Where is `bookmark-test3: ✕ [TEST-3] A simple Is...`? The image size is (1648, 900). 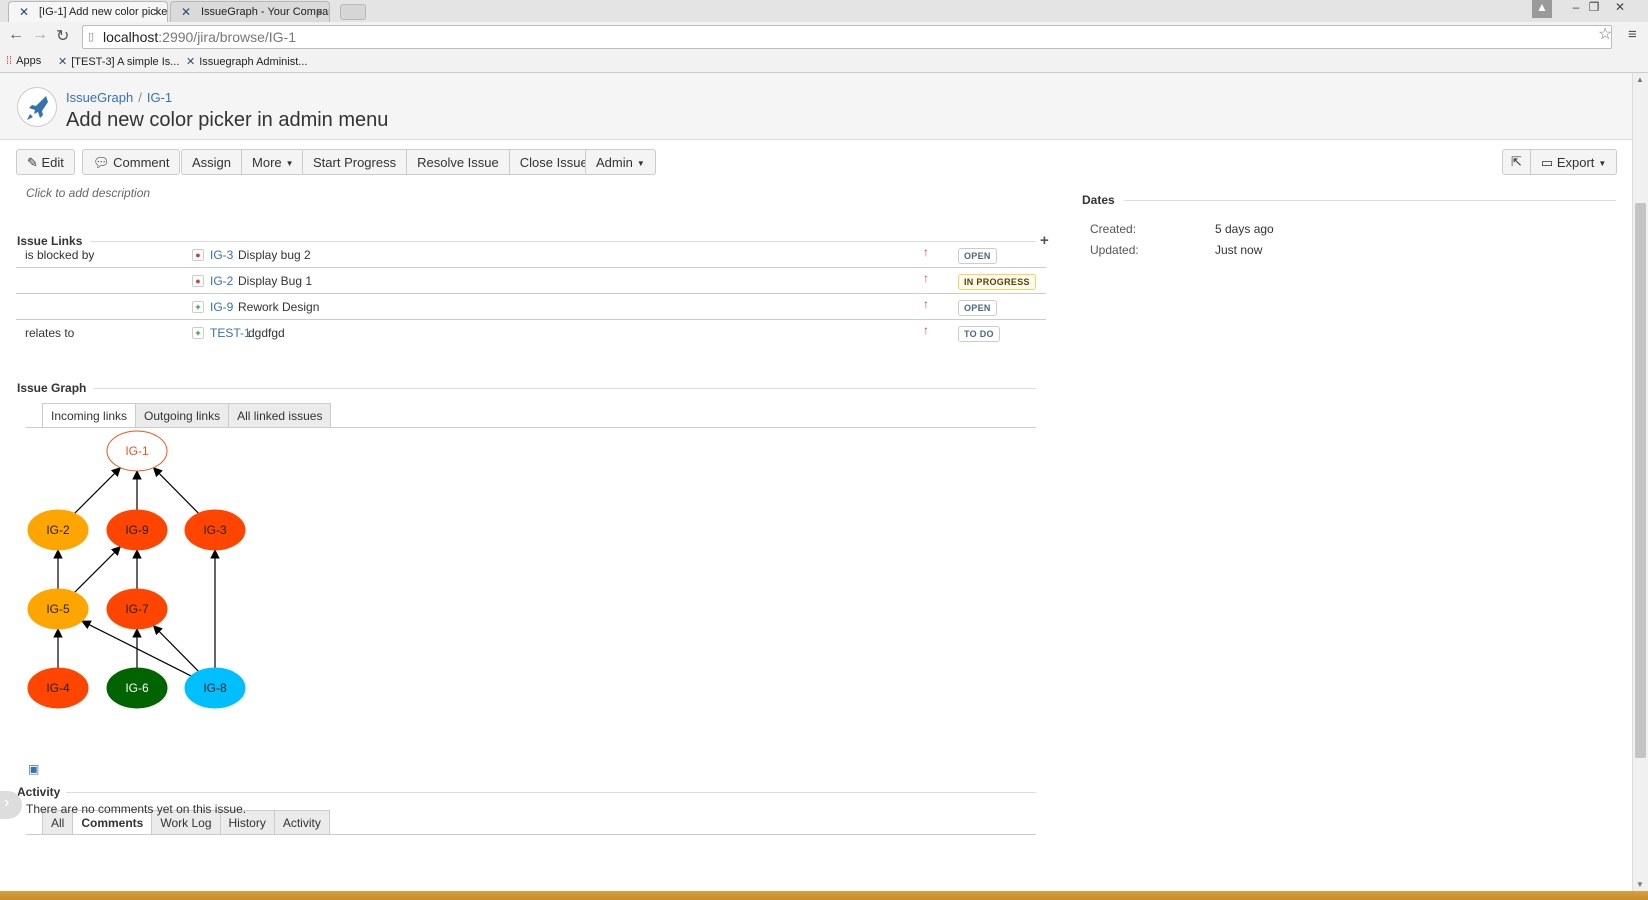
bookmark-test3: ✕ [TEST-3] A simple Is... is located at coordinates (118, 61).